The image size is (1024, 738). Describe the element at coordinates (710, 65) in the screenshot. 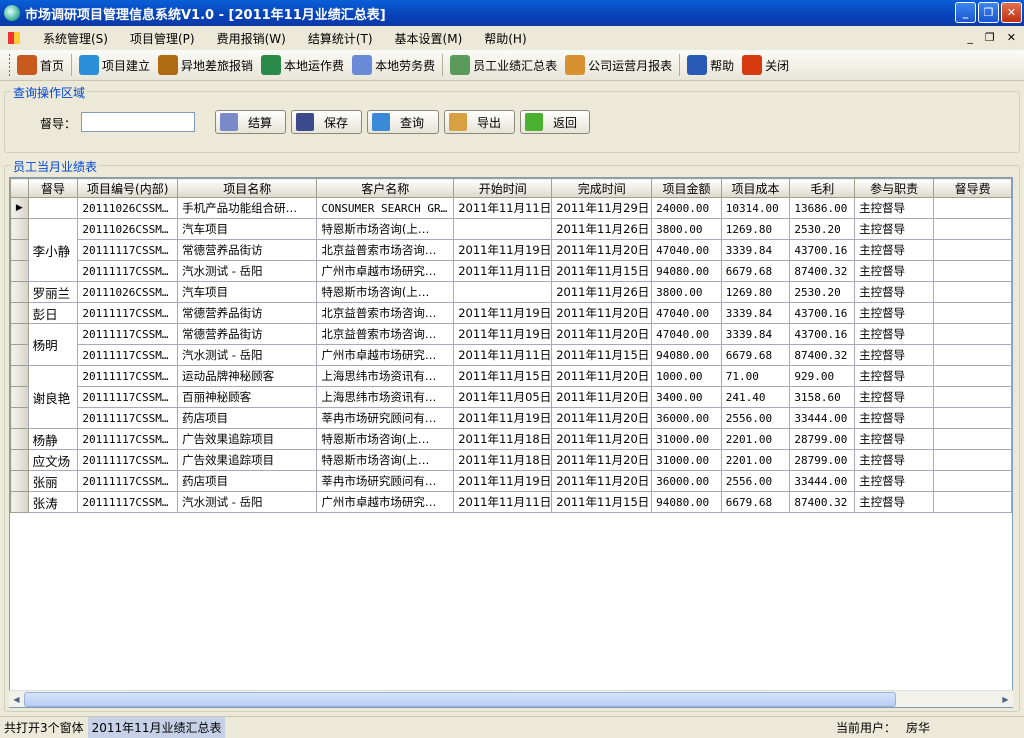

I see `toolbar-button-help: 帮助` at that location.